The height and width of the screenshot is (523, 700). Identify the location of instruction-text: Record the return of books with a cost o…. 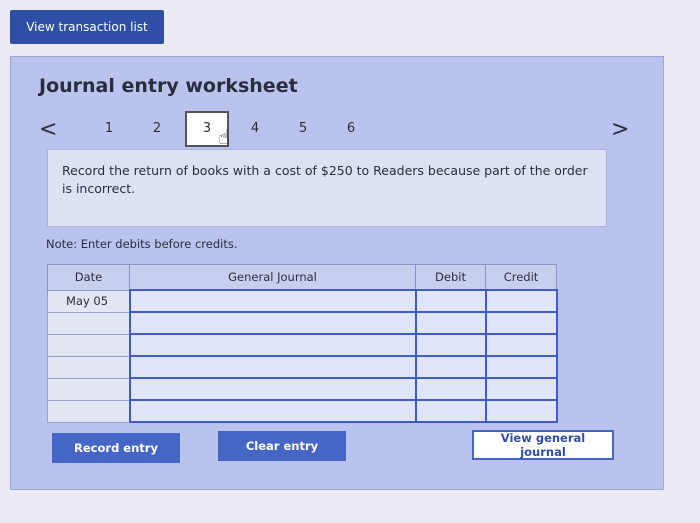
(325, 179).